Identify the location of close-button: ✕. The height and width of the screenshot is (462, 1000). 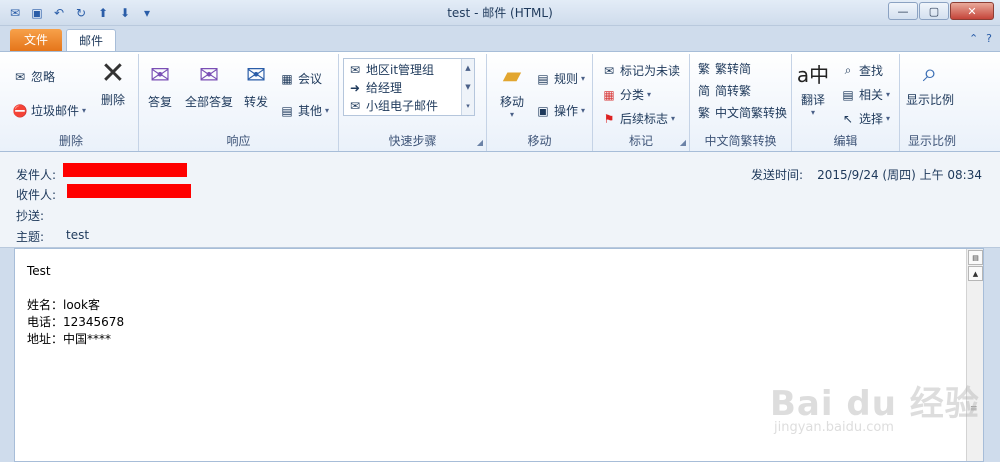
(972, 11).